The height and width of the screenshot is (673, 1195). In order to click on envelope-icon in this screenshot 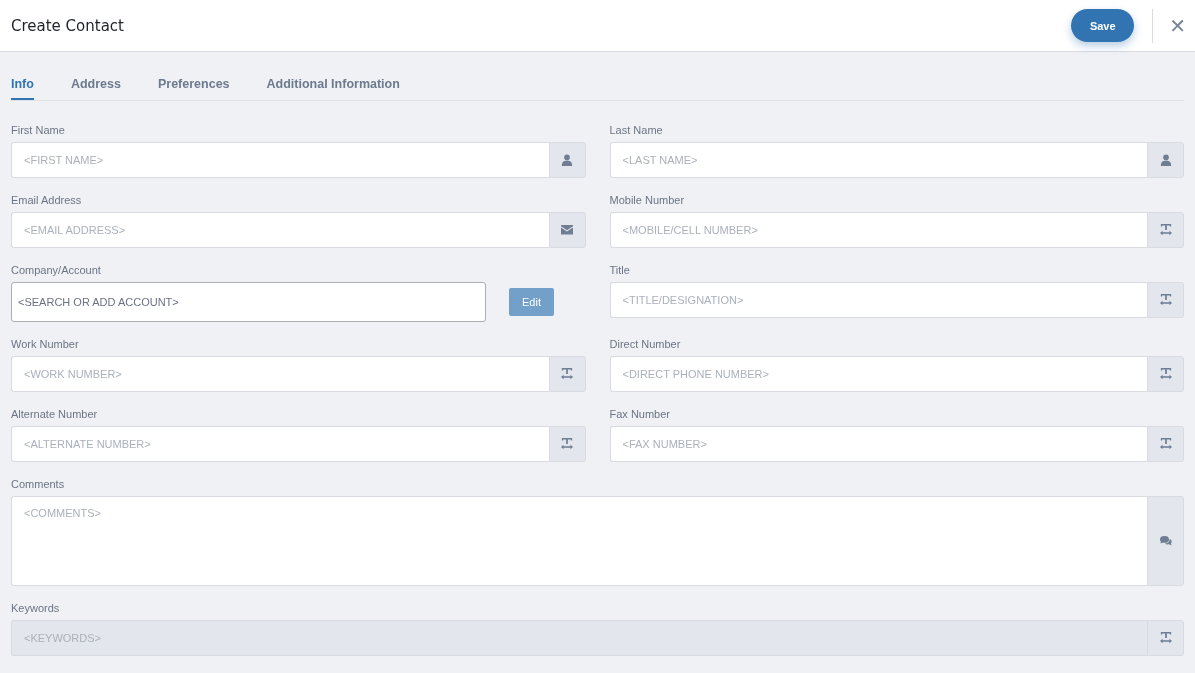, I will do `click(567, 230)`.